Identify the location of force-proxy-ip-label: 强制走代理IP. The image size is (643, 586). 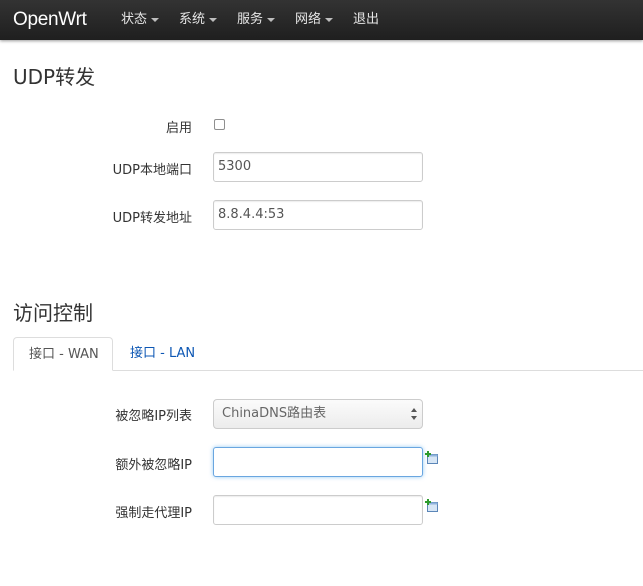
(153, 513).